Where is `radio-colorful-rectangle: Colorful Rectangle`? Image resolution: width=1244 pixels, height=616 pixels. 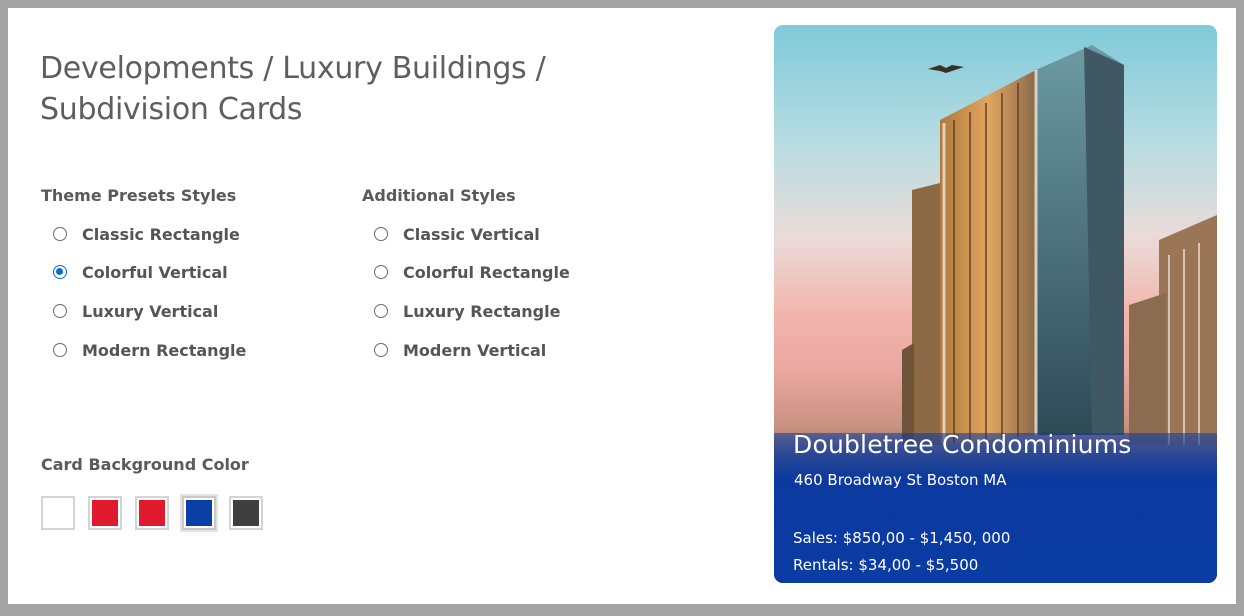 radio-colorful-rectangle: Colorful Rectangle is located at coordinates (472, 272).